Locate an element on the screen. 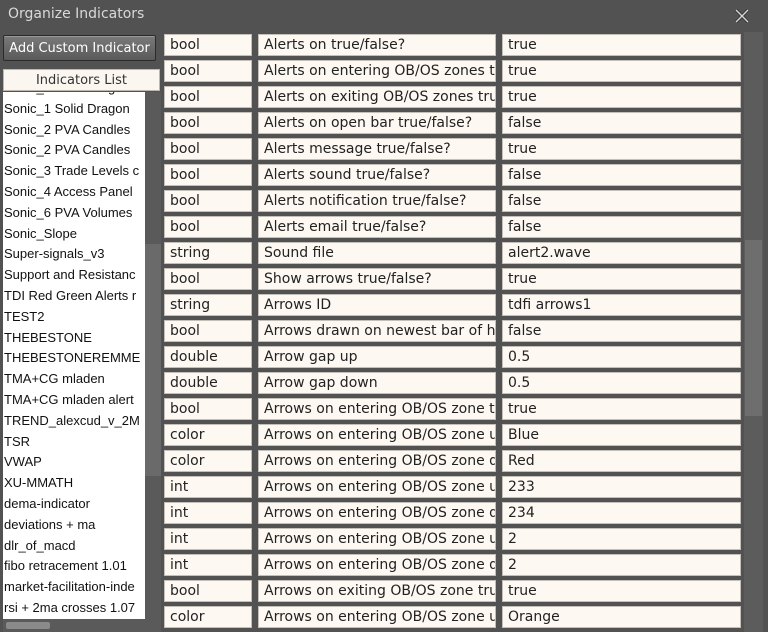 The width and height of the screenshot is (768, 632). table-row: int Arrows on entering OB/OS zone do 2 is located at coordinates (453, 565).